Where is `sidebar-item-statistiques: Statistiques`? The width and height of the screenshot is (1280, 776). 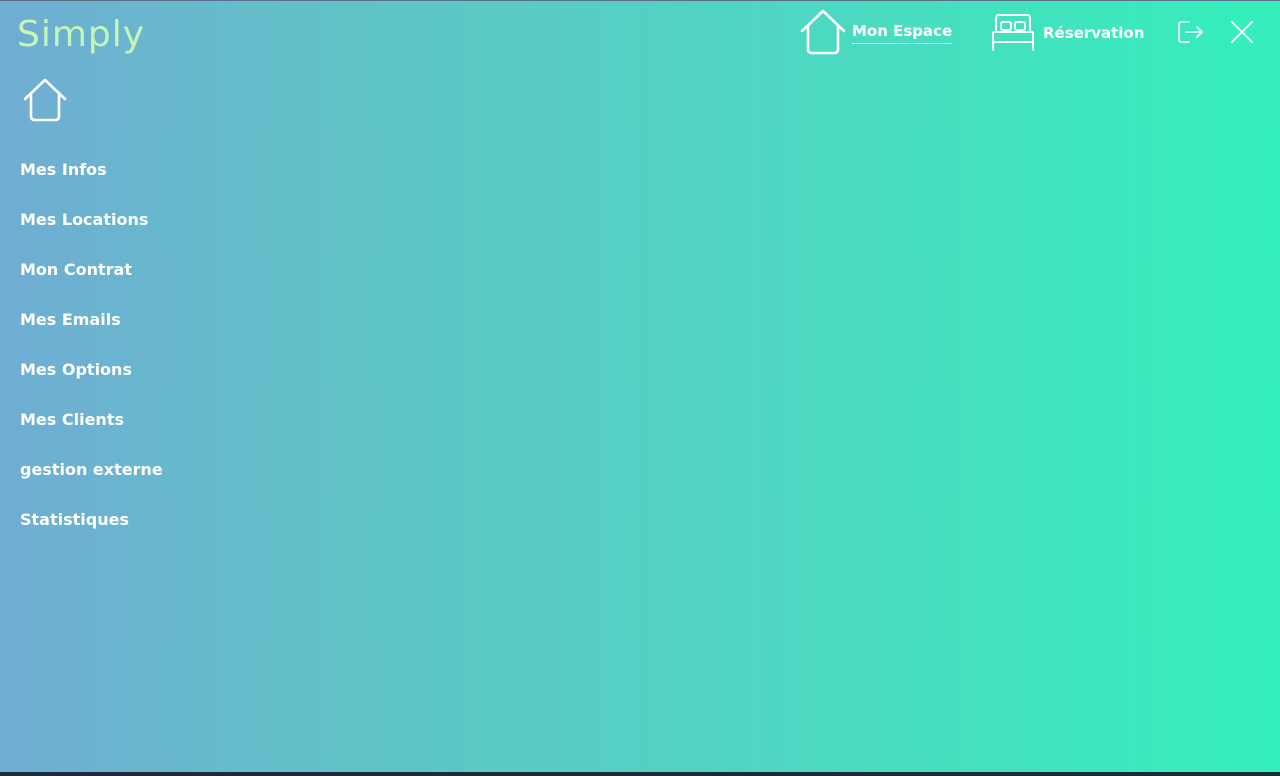 sidebar-item-statistiques: Statistiques is located at coordinates (91, 534).